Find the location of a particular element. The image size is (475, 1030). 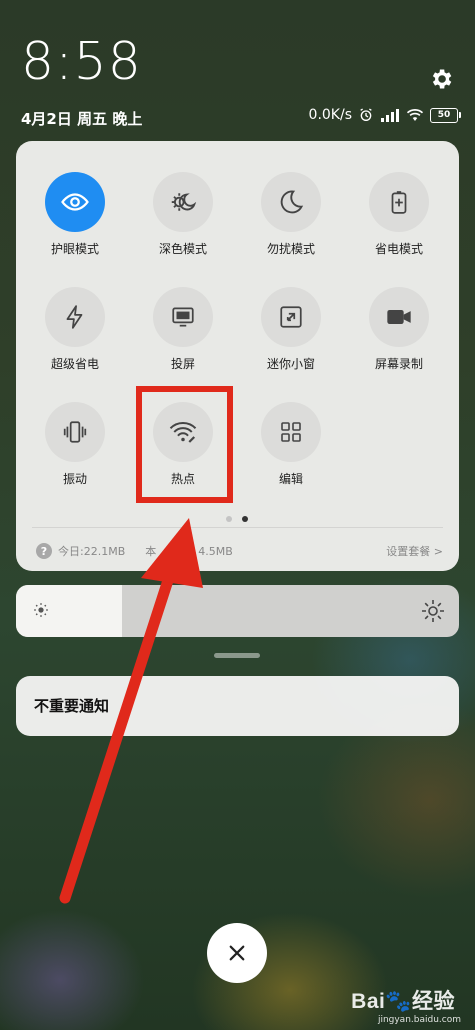

paw-icon: 🐾 is located at coordinates (398, 1001).